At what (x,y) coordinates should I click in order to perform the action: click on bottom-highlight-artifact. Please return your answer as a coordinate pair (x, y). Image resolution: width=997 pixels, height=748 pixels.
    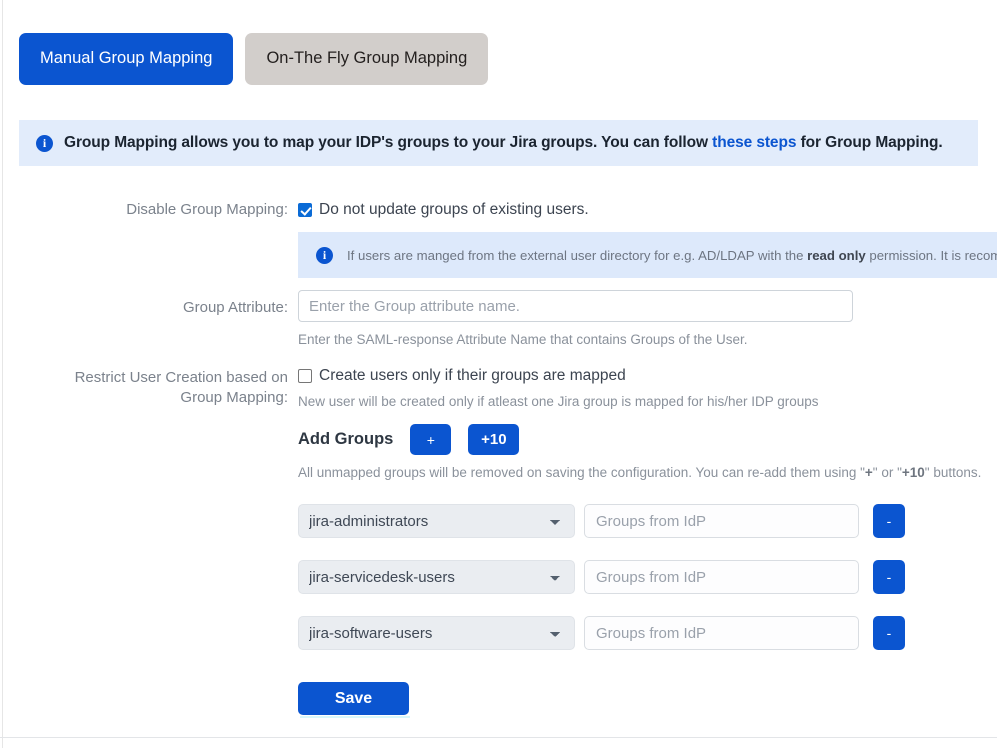
    Looking at the image, I should click on (355, 717).